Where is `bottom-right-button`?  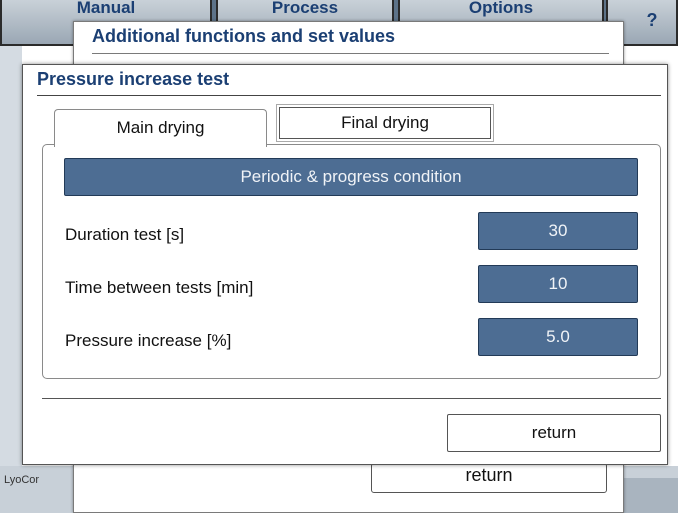 bottom-right-button is located at coordinates (649, 495).